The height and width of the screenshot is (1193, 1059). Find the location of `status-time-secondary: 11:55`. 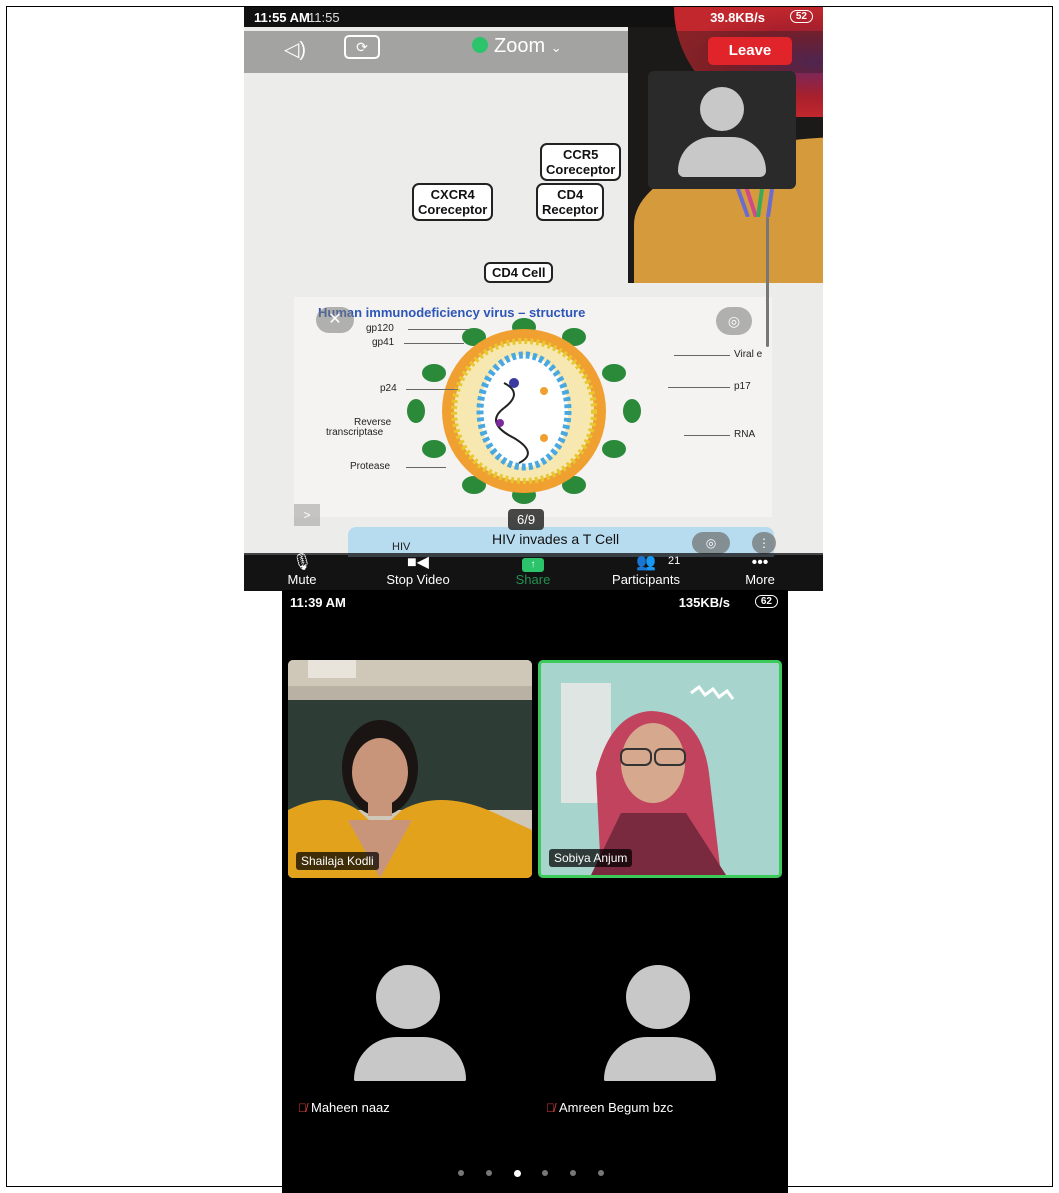

status-time-secondary: 11:55 is located at coordinates (324, 17).